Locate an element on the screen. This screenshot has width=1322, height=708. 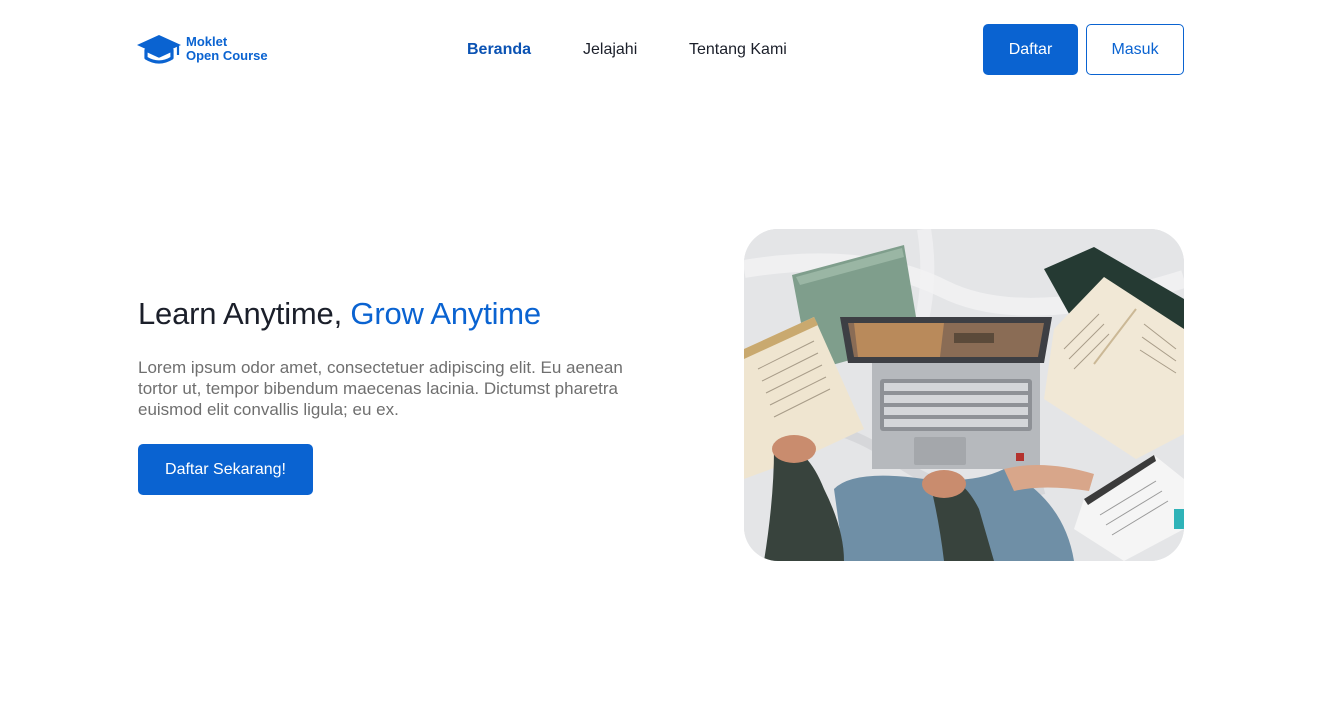
login-button: Masuk is located at coordinates (1135, 49).